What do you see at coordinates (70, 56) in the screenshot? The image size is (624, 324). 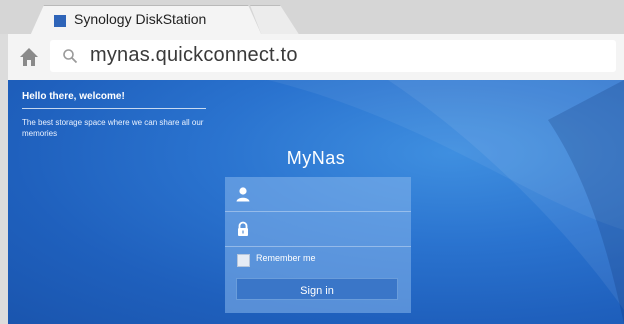 I see `search-icon` at bounding box center [70, 56].